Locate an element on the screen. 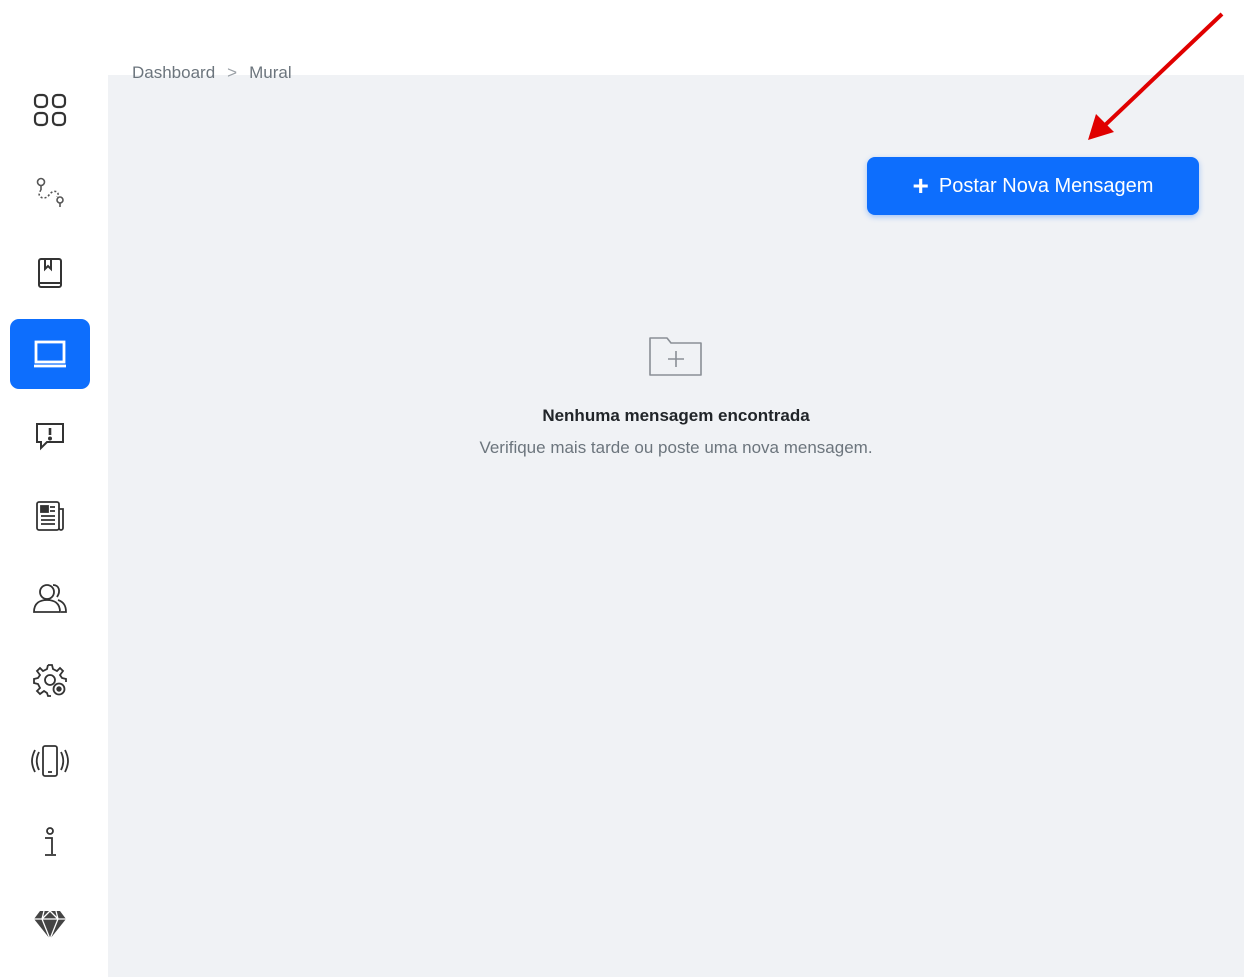 The height and width of the screenshot is (977, 1244). empty-state-title: Nenhuma mensagem encontrada is located at coordinates (676, 415).